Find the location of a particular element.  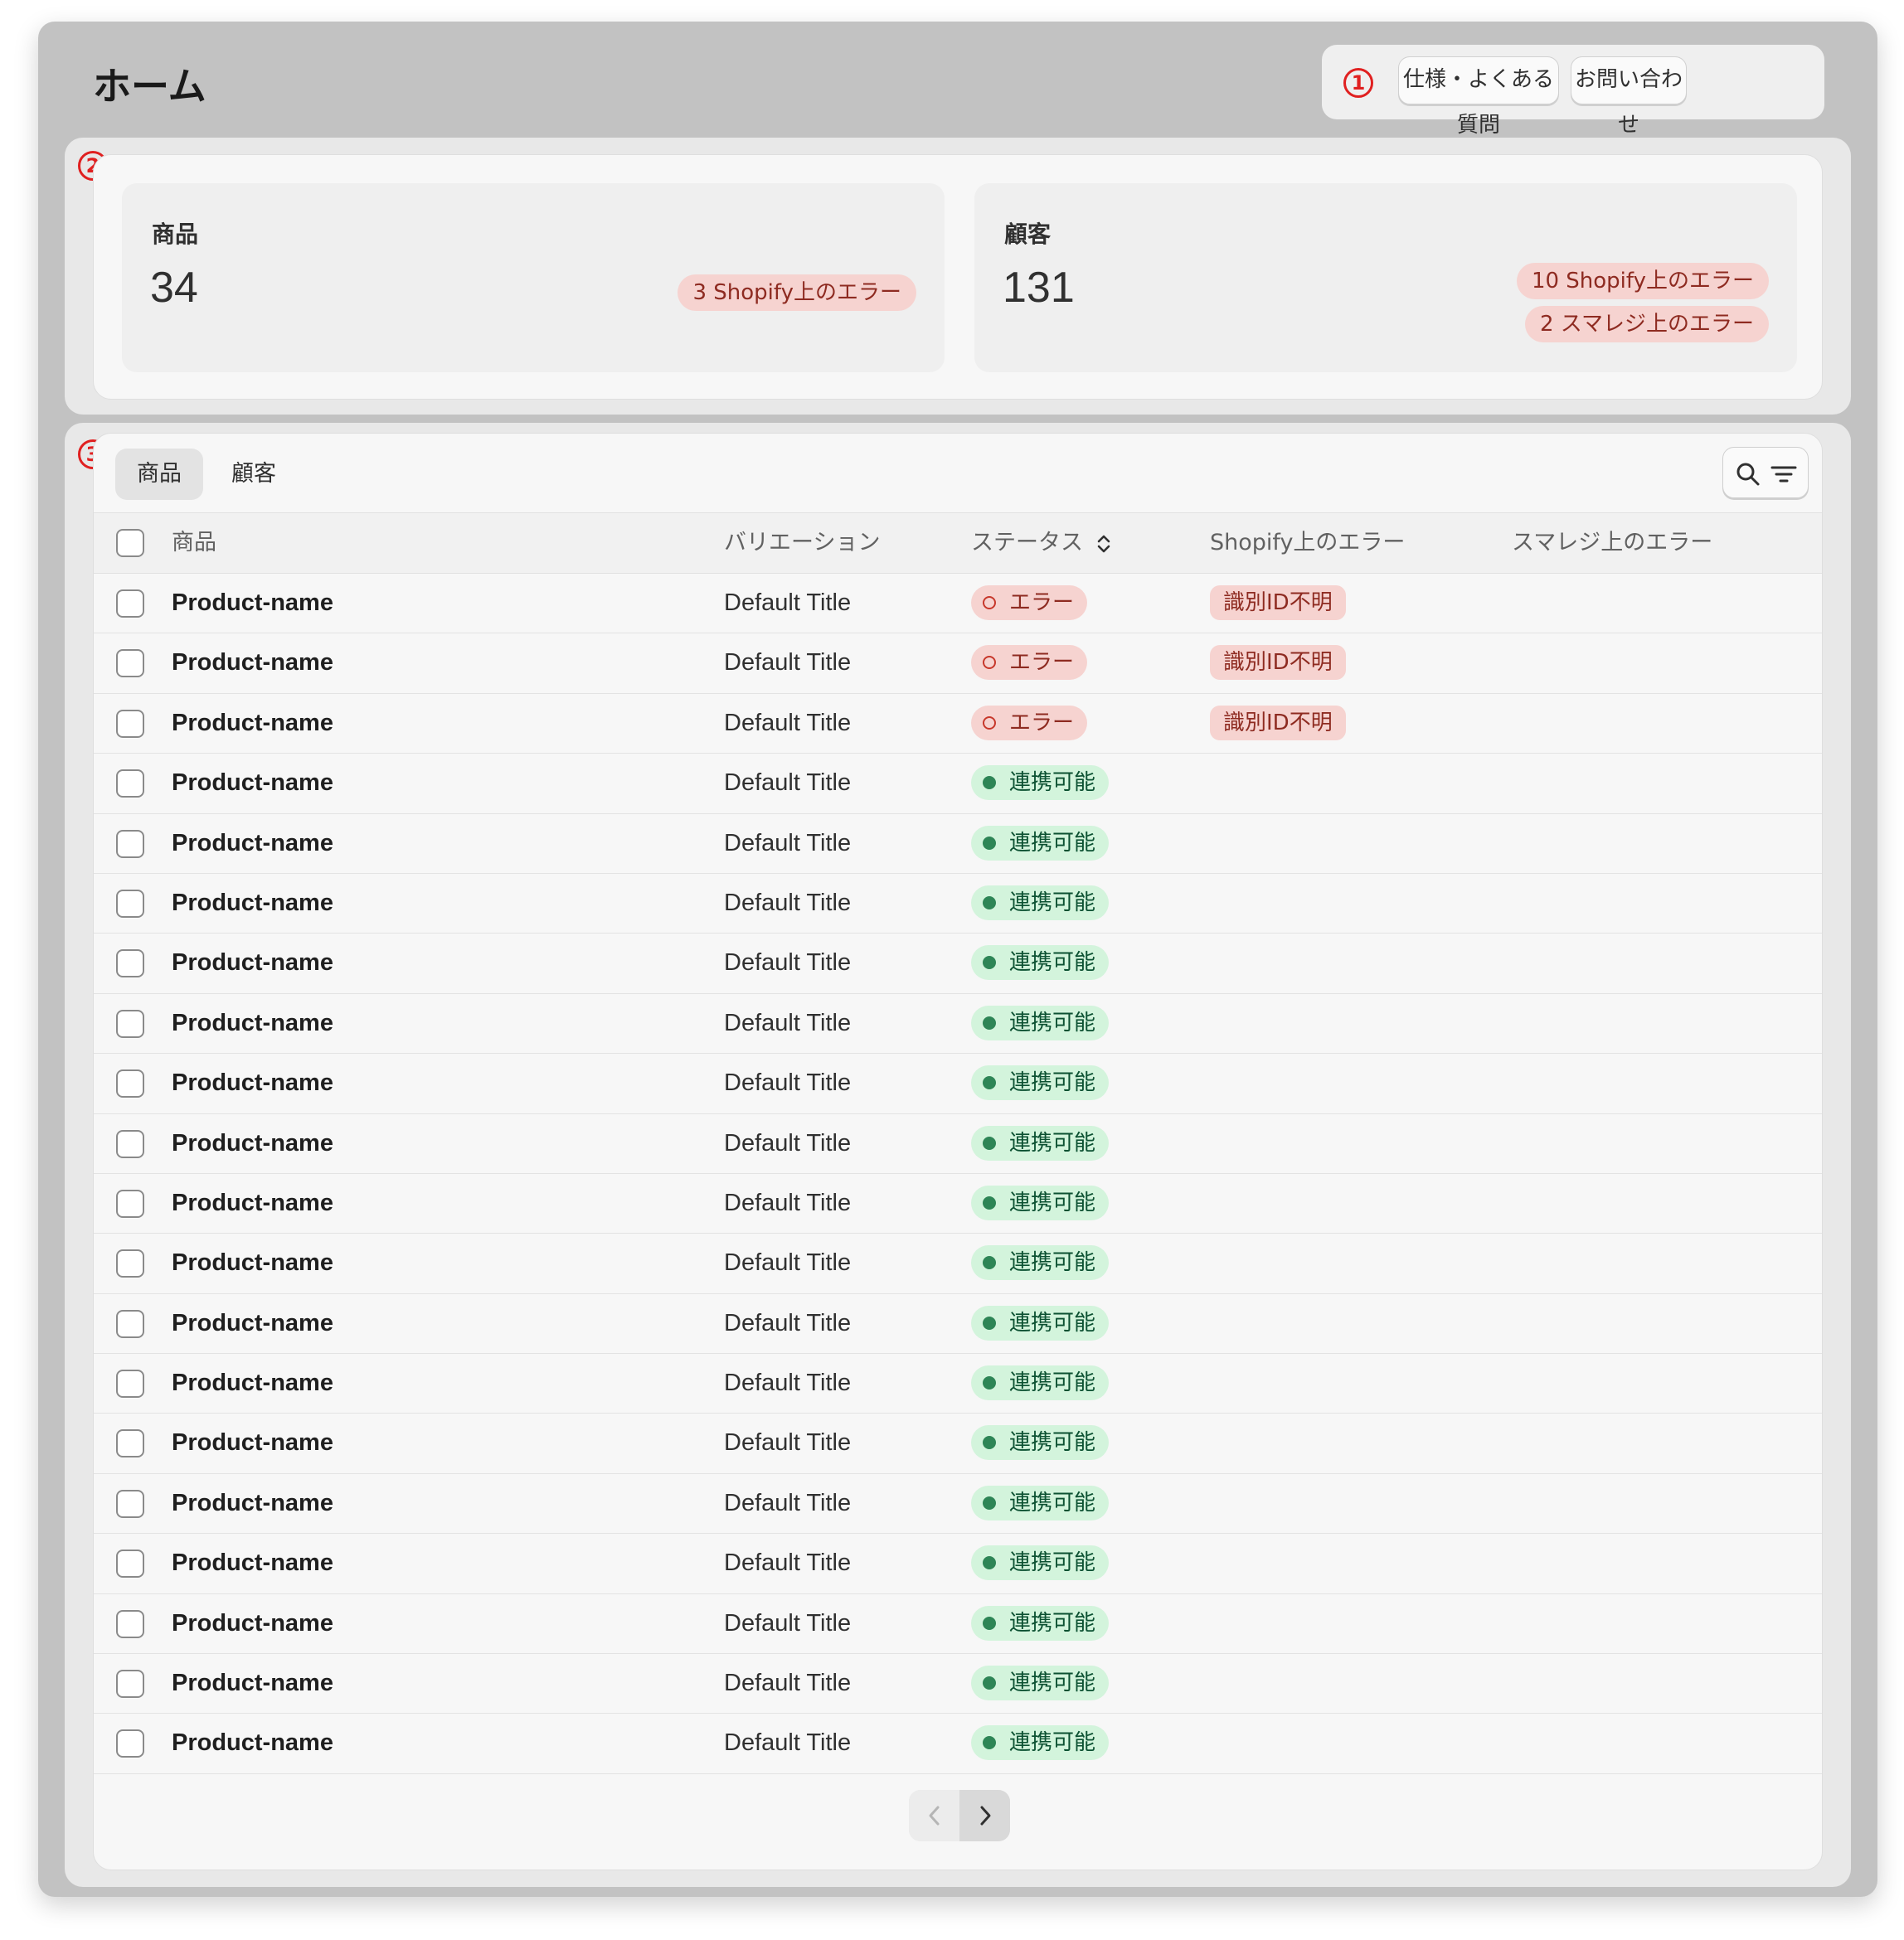

search-filter-button is located at coordinates (1765, 472).